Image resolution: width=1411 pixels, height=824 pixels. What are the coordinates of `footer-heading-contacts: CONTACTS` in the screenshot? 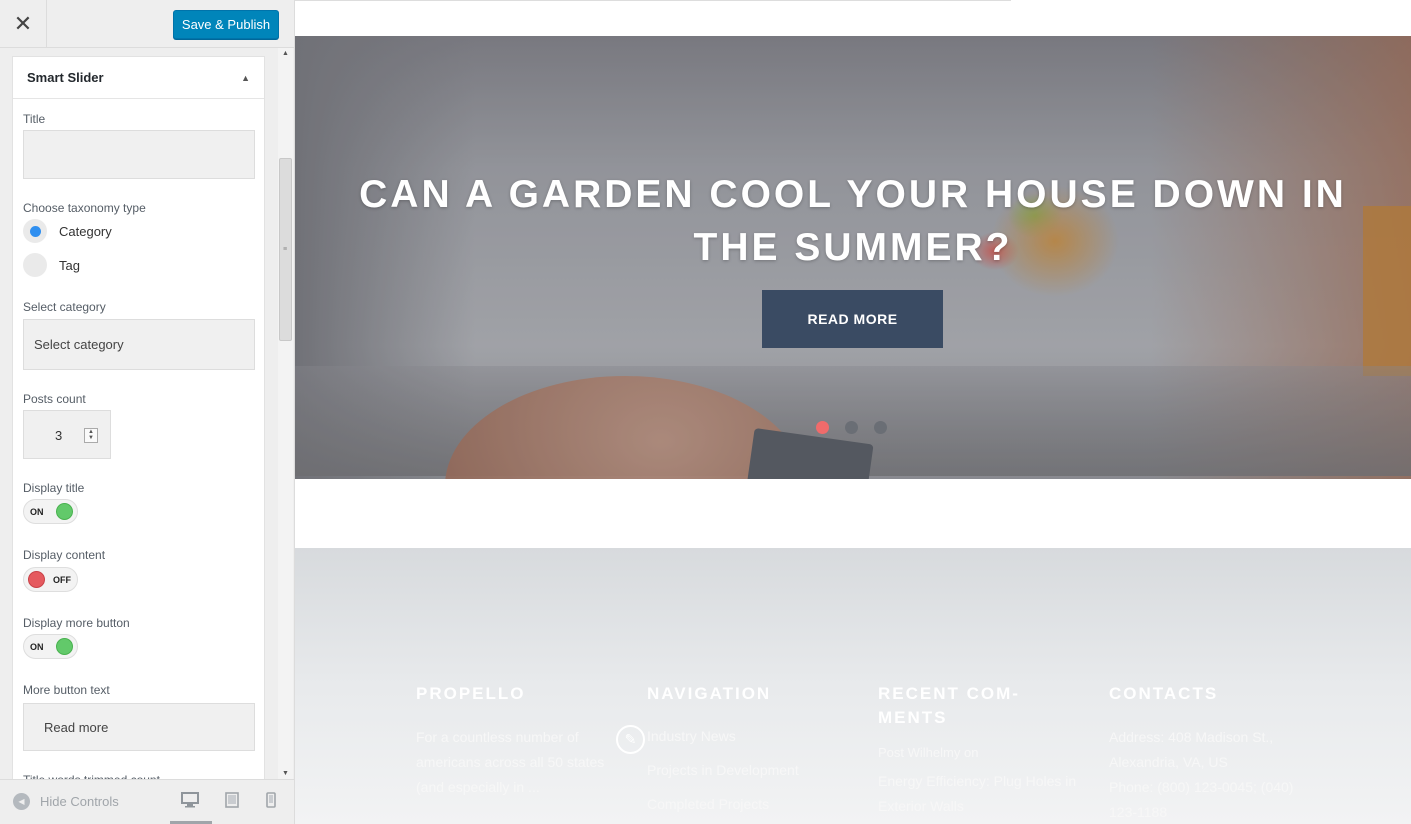 It's located at (1164, 693).